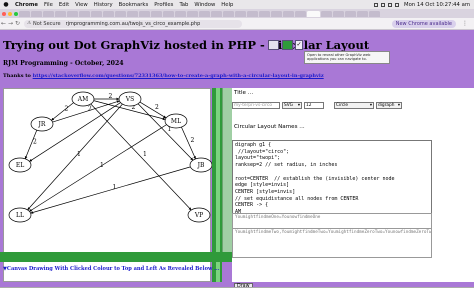  I want to click on graph-edge-jb-ll, so click(110, 190).